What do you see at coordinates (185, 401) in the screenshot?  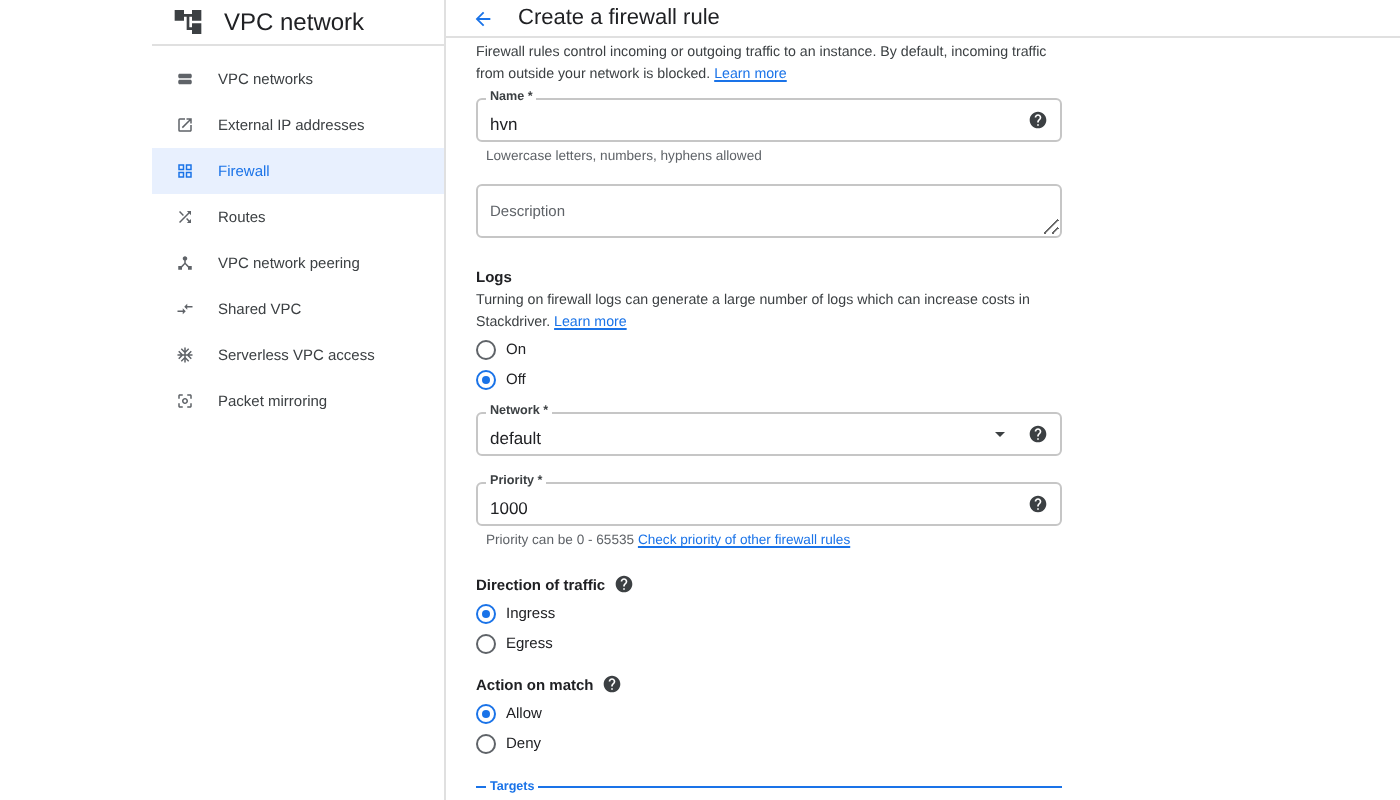 I see `focus-icon` at bounding box center [185, 401].